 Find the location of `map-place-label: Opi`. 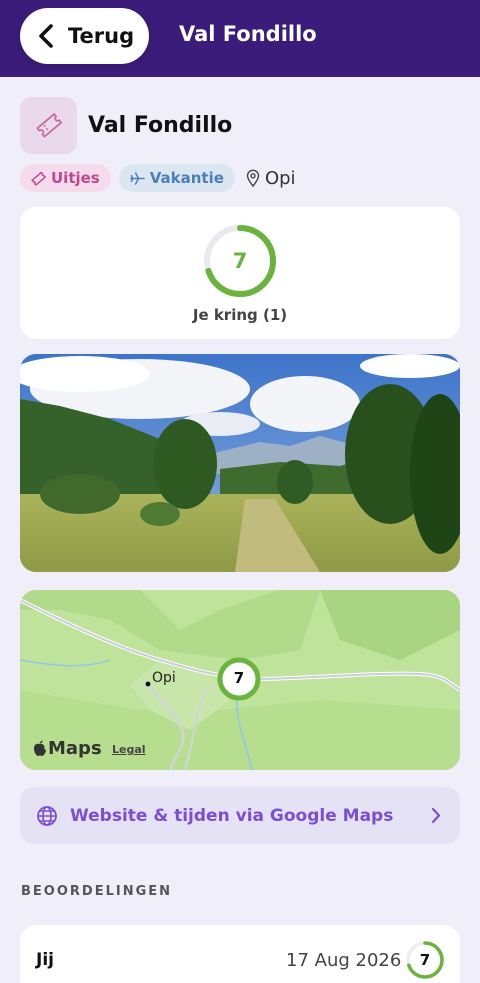

map-place-label: Opi is located at coordinates (164, 678).